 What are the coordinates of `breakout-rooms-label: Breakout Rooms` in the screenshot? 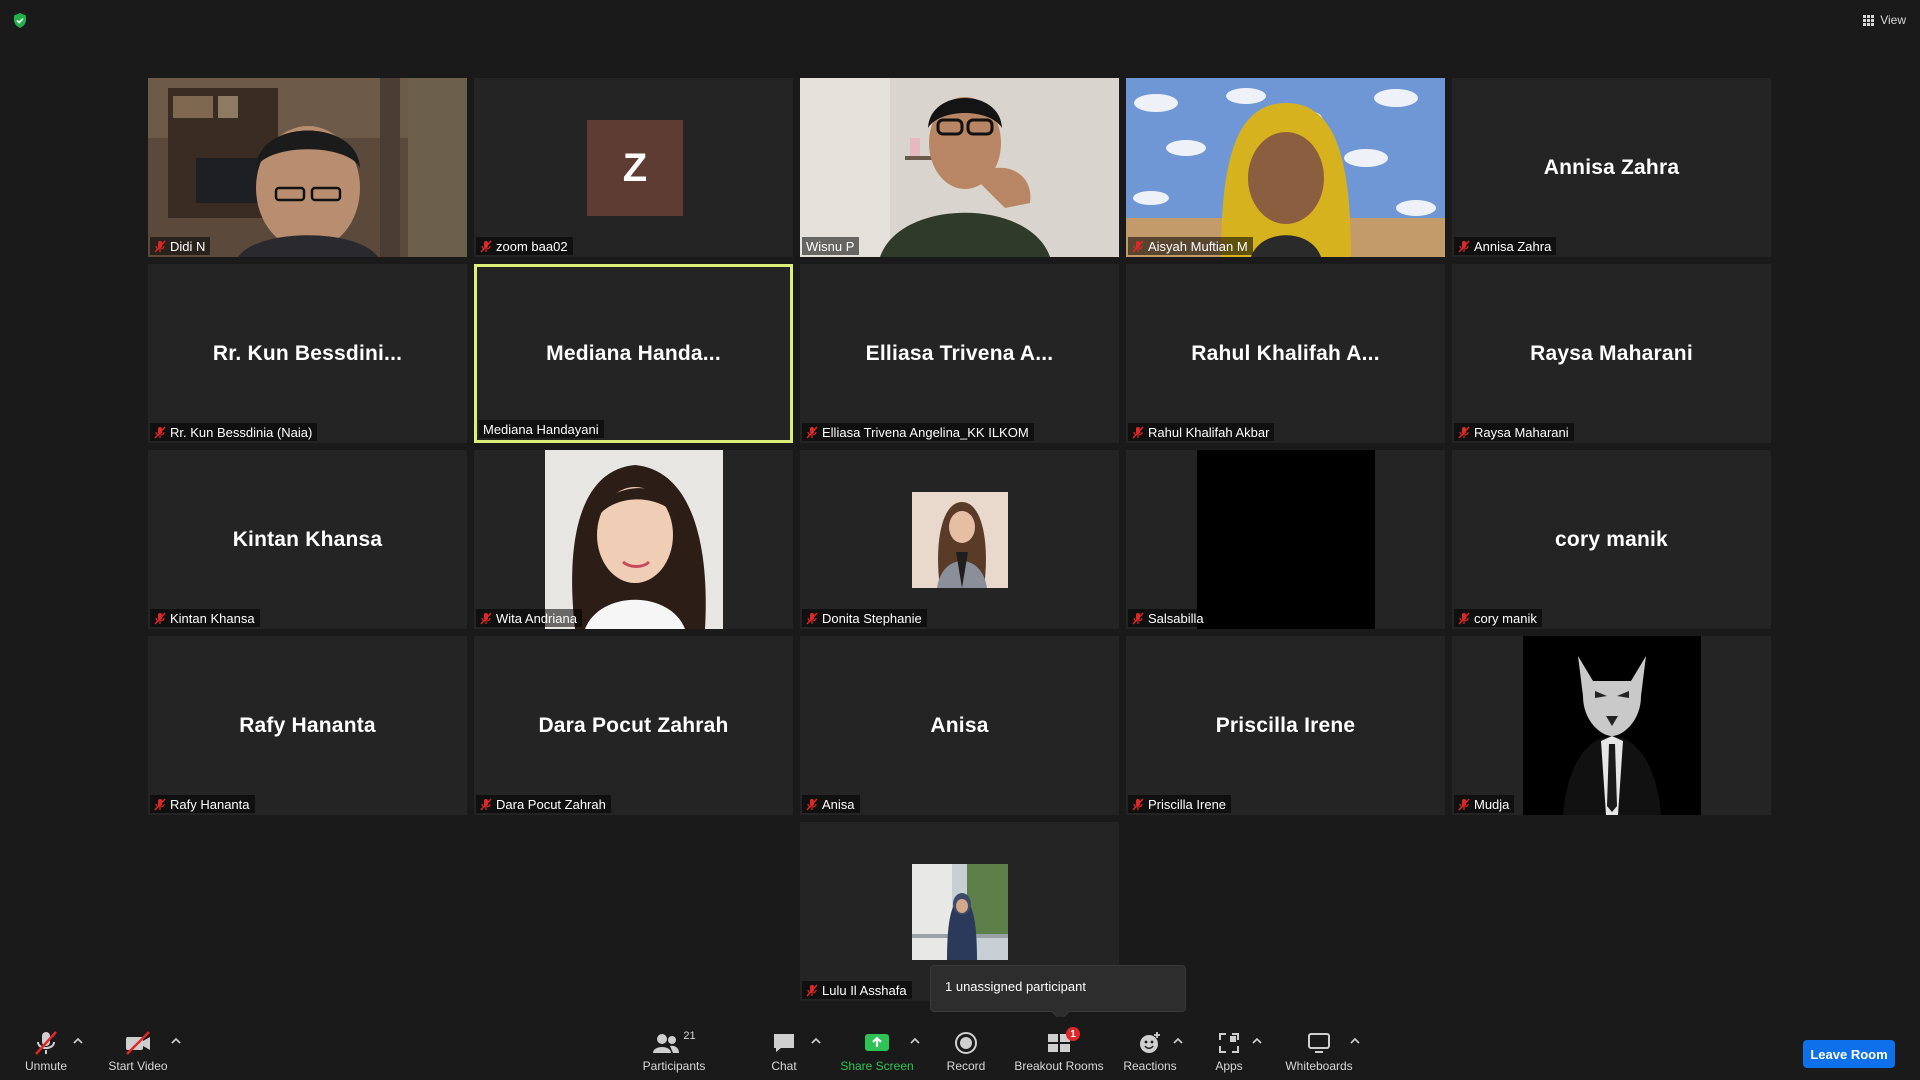 It's located at (1059, 1066).